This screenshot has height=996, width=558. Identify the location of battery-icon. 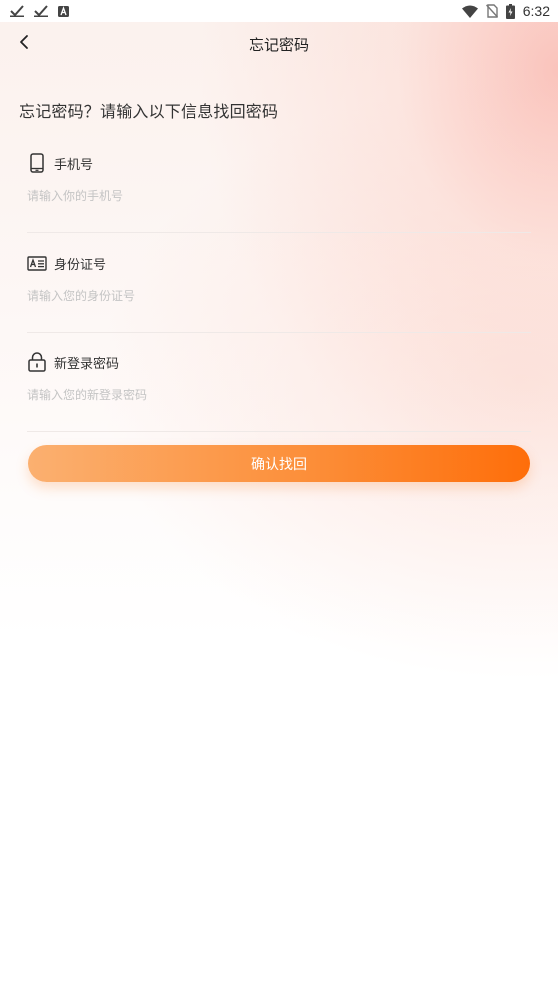
(510, 11).